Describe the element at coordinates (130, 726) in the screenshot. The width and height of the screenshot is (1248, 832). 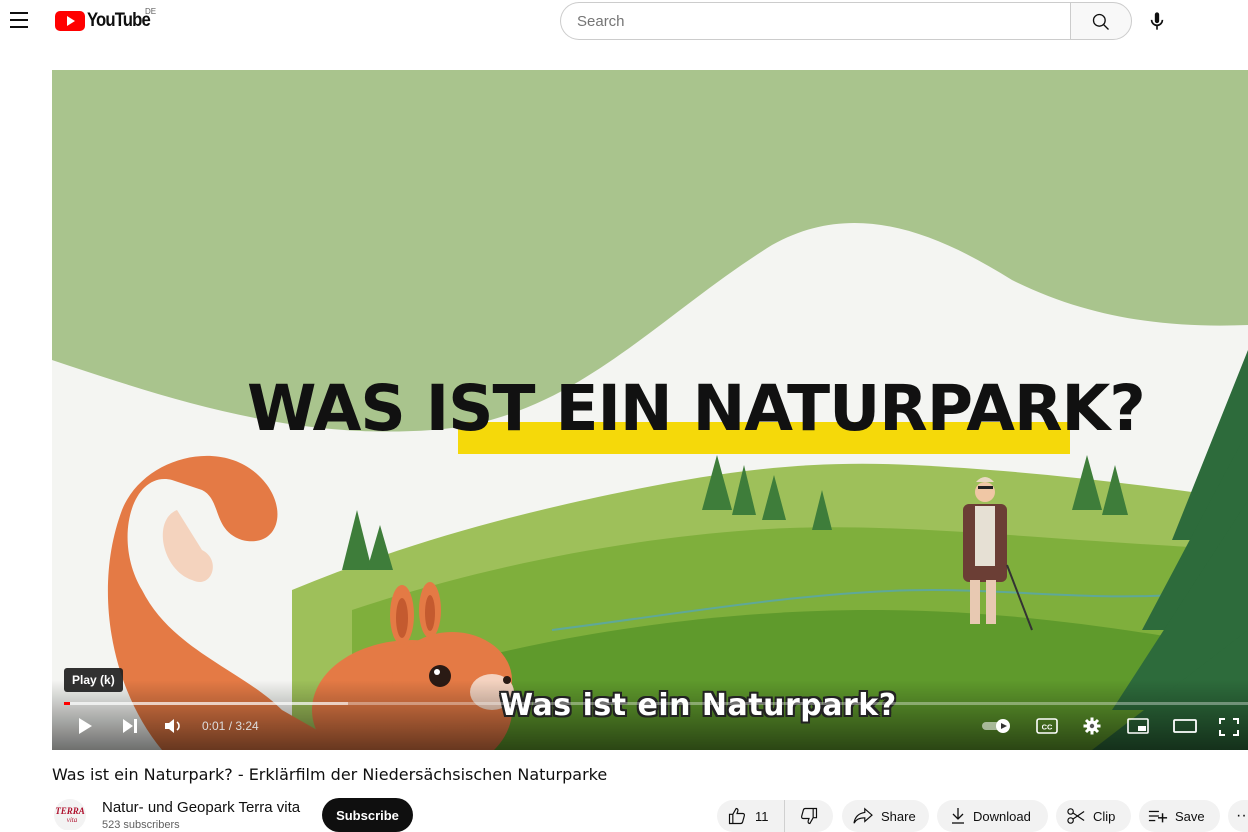
I see `next-button` at that location.